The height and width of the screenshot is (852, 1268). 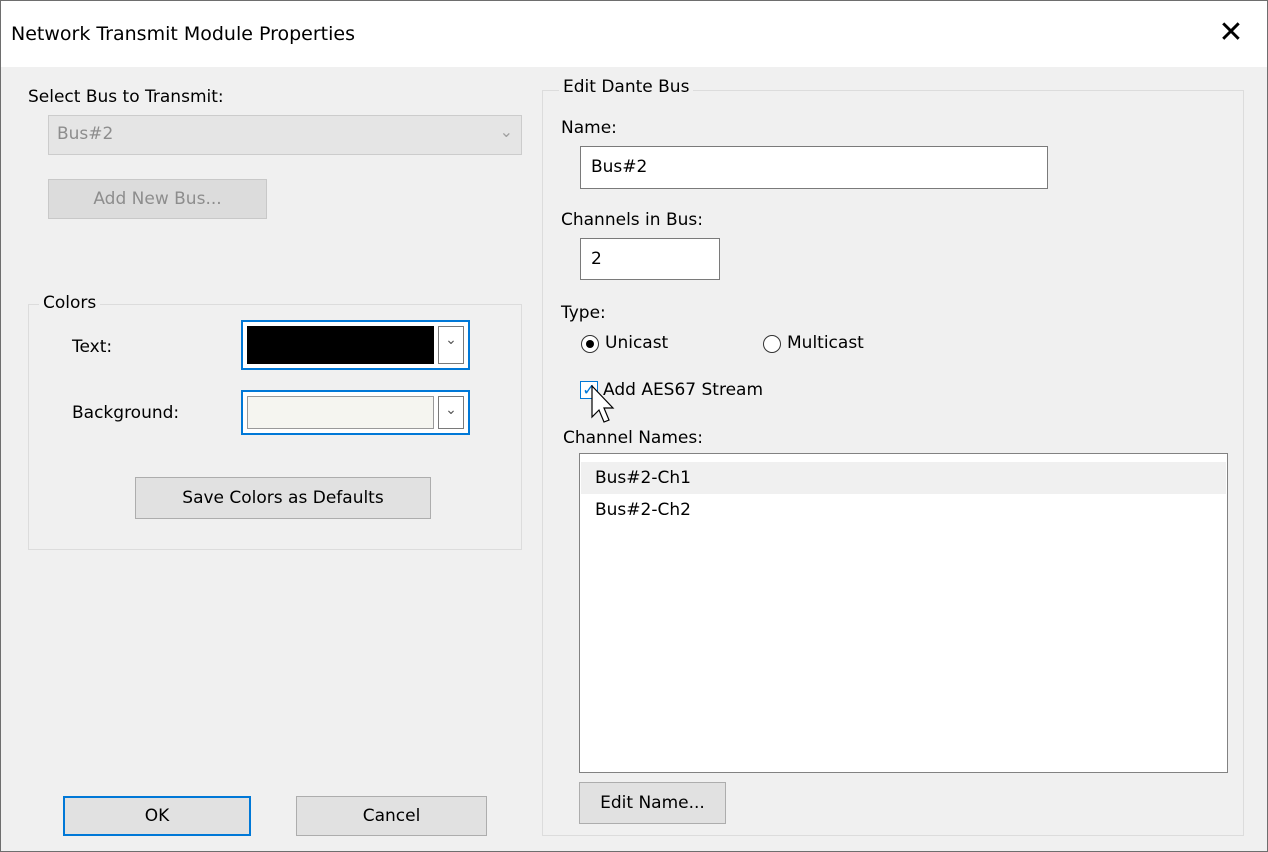 I want to click on bus-select: Bus#2 ⌄, so click(x=285, y=135).